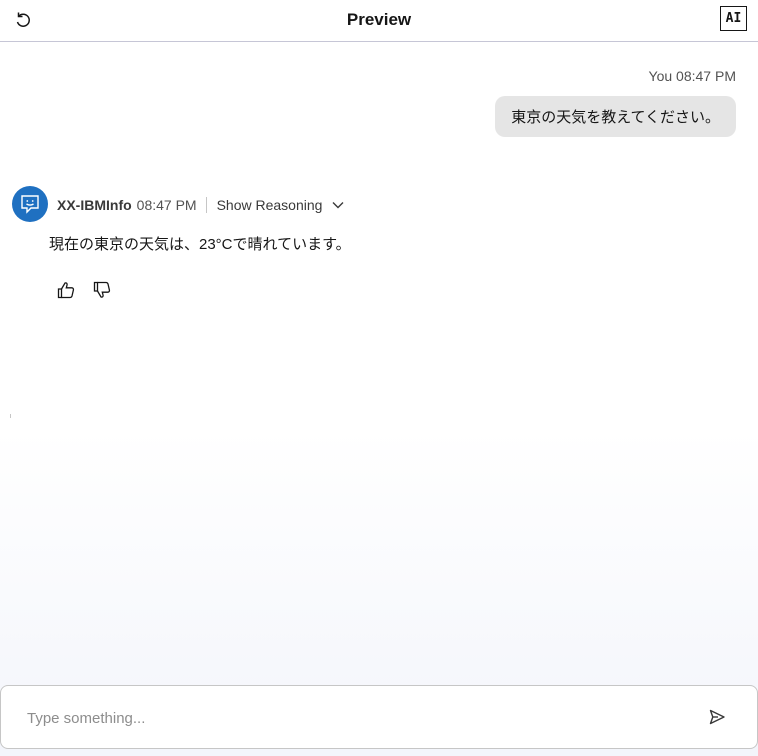 Image resolution: width=758 pixels, height=756 pixels. Describe the element at coordinates (84, 290) in the screenshot. I see `feedback-buttons` at that location.